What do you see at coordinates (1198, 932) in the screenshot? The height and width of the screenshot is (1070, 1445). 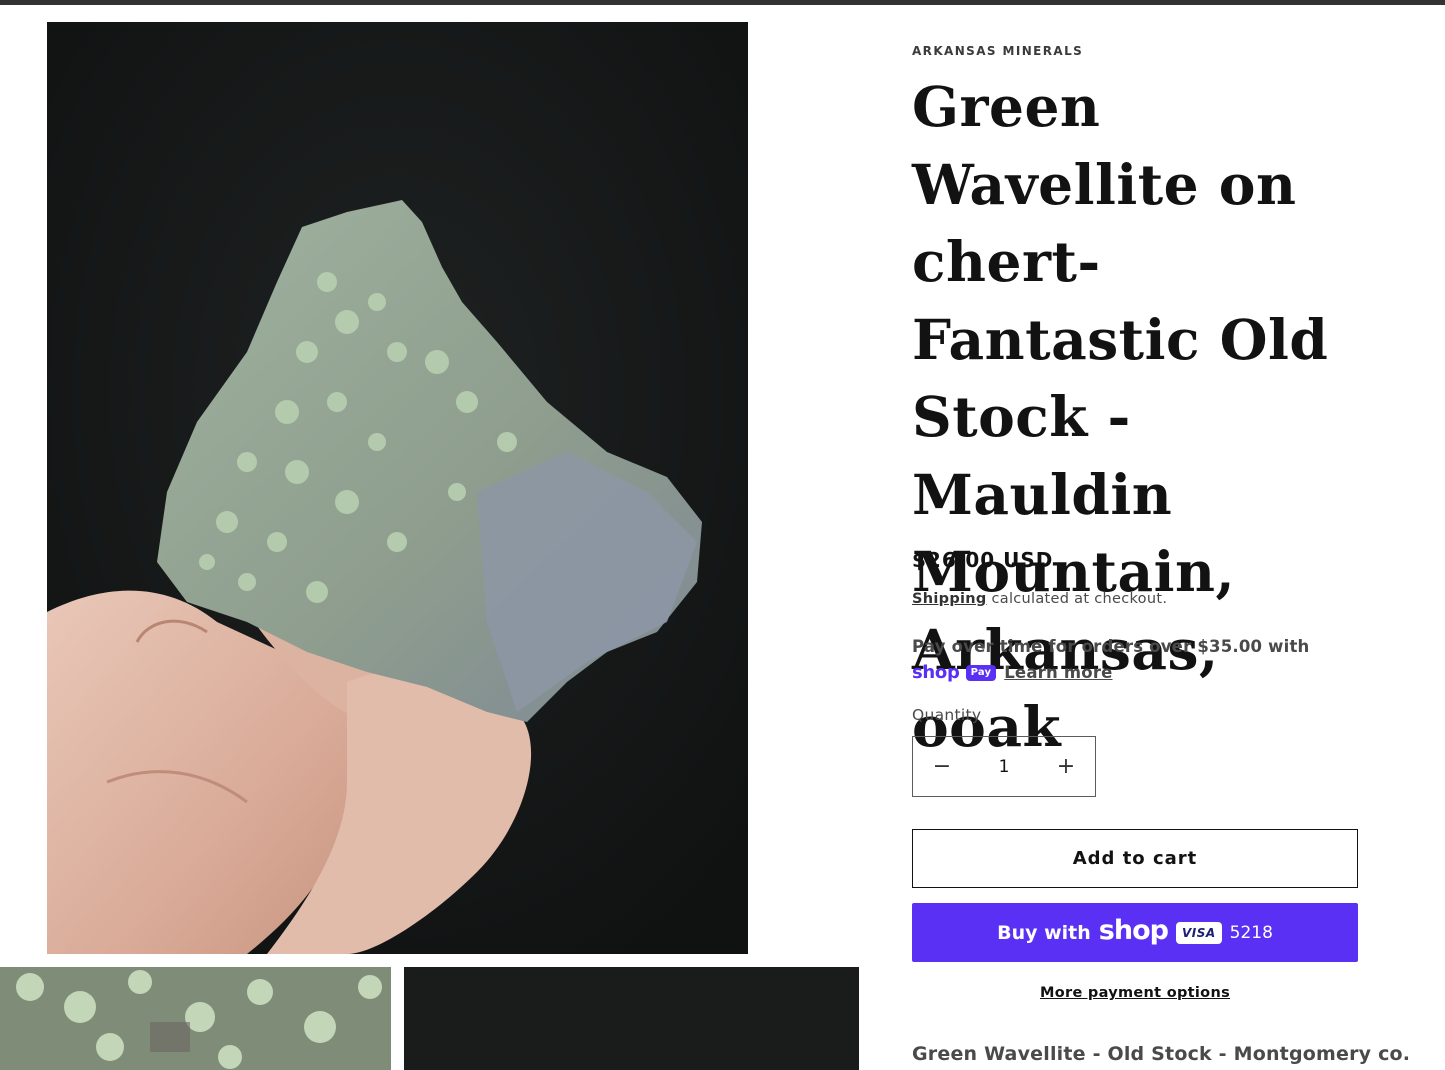 I see `visa-card-icon: VISA` at bounding box center [1198, 932].